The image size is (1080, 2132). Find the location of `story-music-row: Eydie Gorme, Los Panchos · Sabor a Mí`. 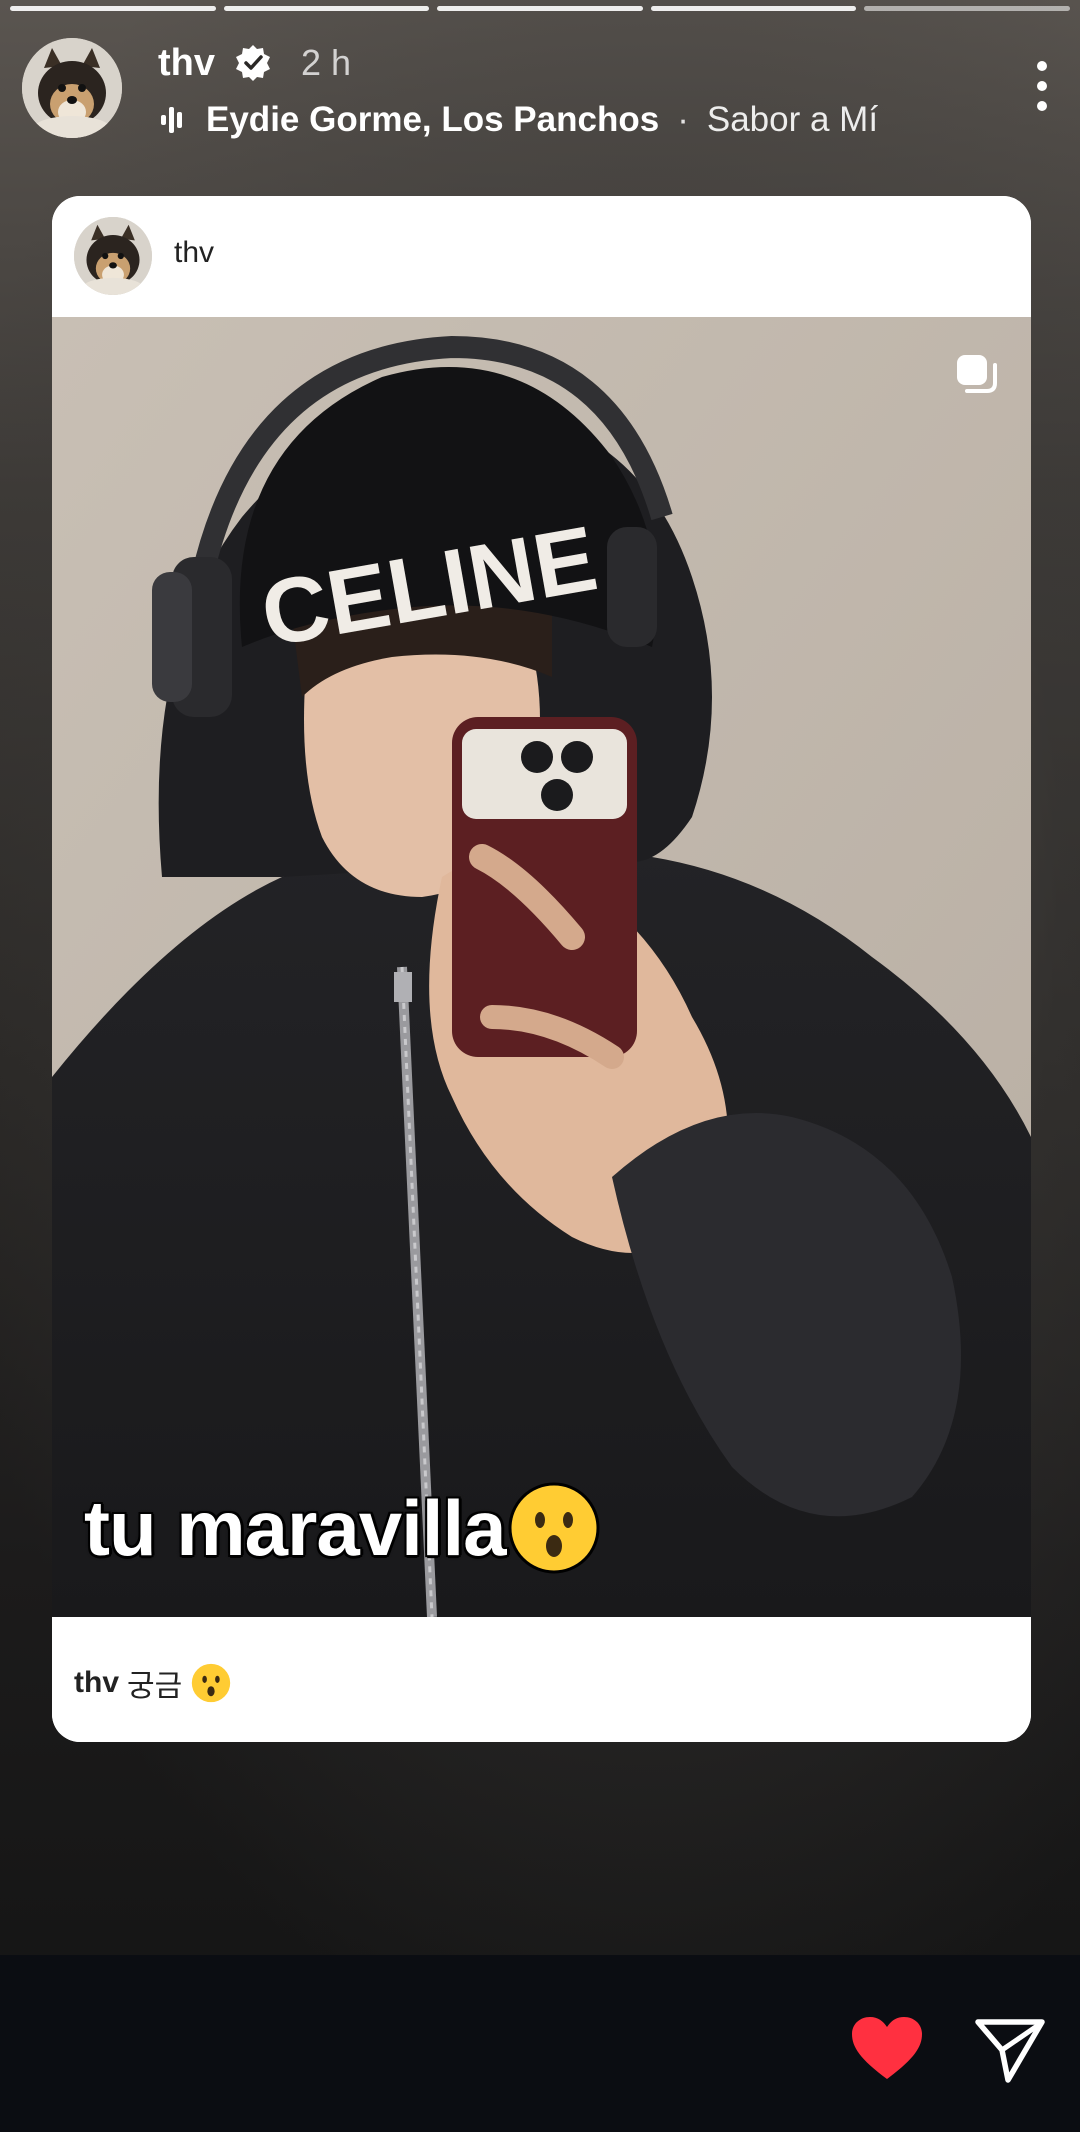

story-music-row: Eydie Gorme, Los Panchos · Sabor a Mí is located at coordinates (518, 120).